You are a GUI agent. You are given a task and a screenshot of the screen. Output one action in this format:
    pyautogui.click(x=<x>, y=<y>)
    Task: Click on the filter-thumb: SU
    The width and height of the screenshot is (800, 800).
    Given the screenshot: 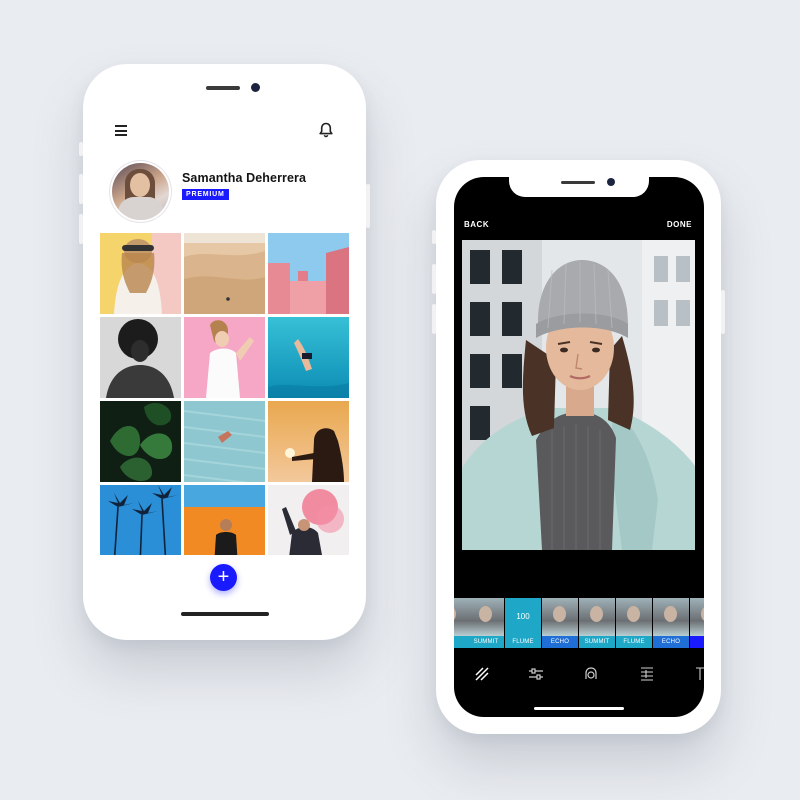 What is the action you would take?
    pyautogui.click(x=697, y=623)
    